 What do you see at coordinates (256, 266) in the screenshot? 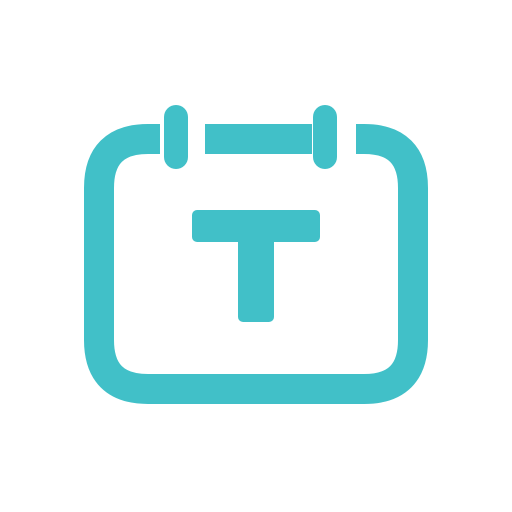
I see `letter-t-glyph` at bounding box center [256, 266].